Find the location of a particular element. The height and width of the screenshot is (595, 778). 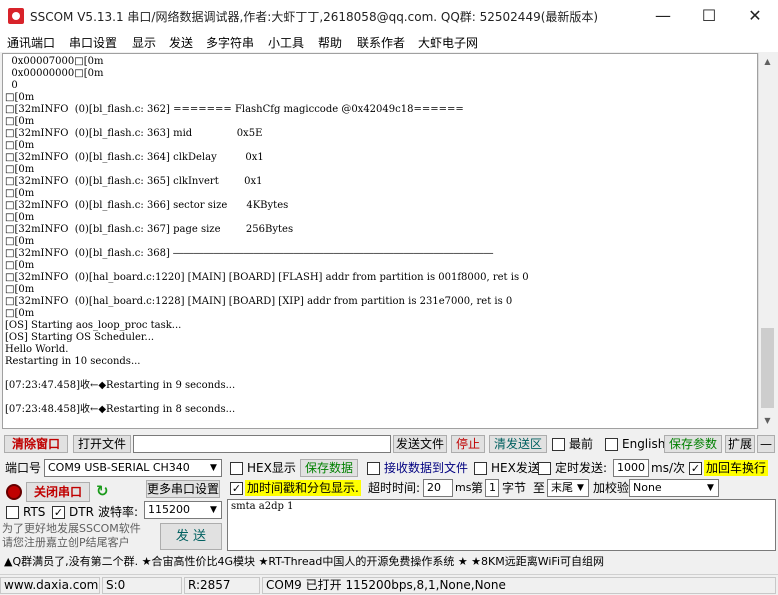

expand-button: 扩展 is located at coordinates (740, 444).